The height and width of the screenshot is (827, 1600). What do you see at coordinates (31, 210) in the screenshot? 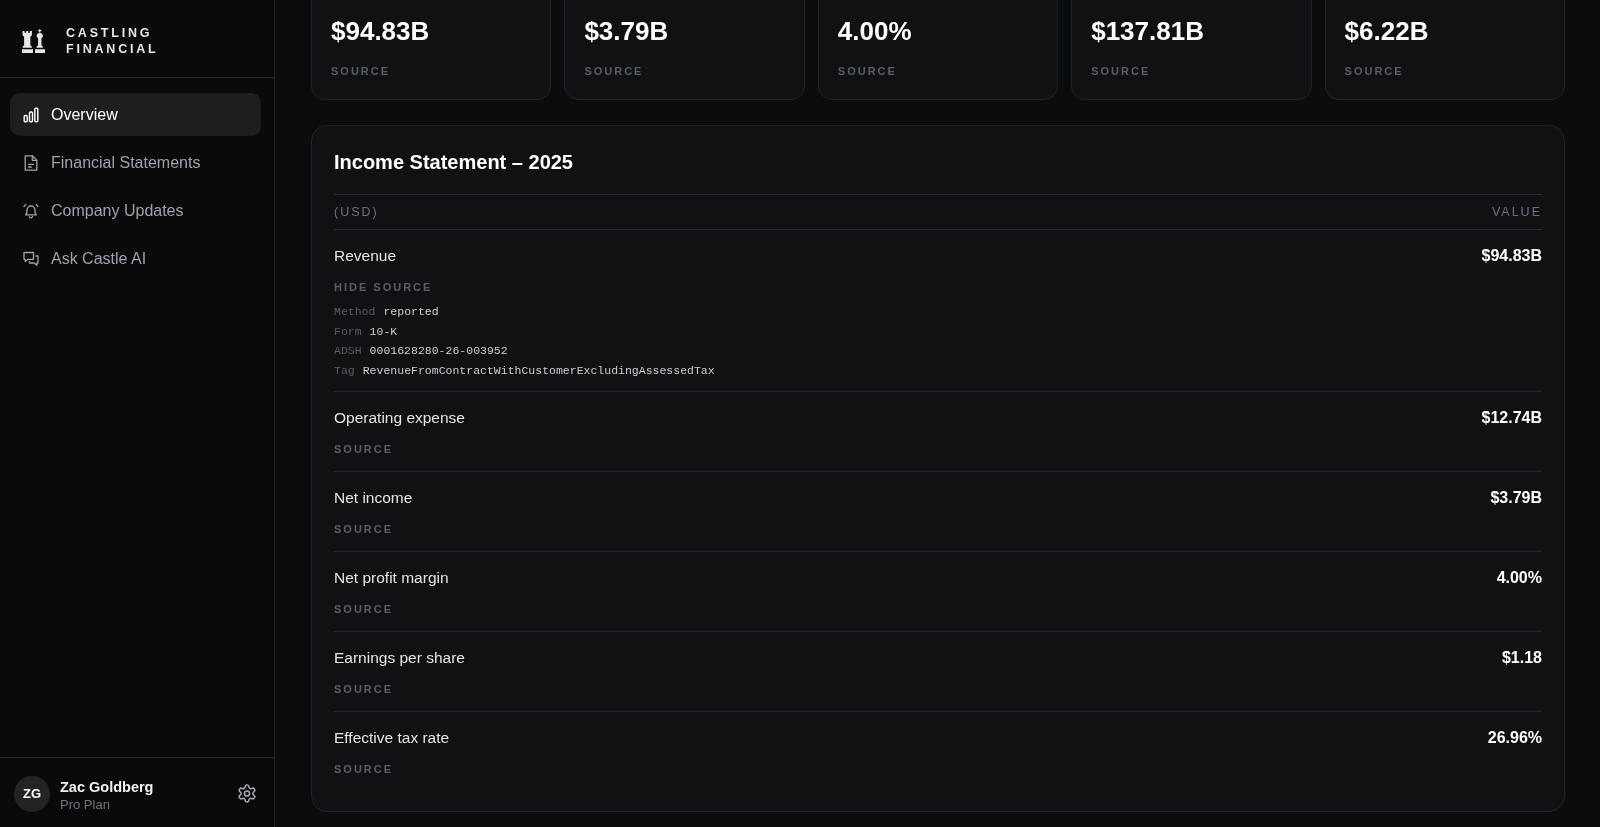
I see `bell-icon` at bounding box center [31, 210].